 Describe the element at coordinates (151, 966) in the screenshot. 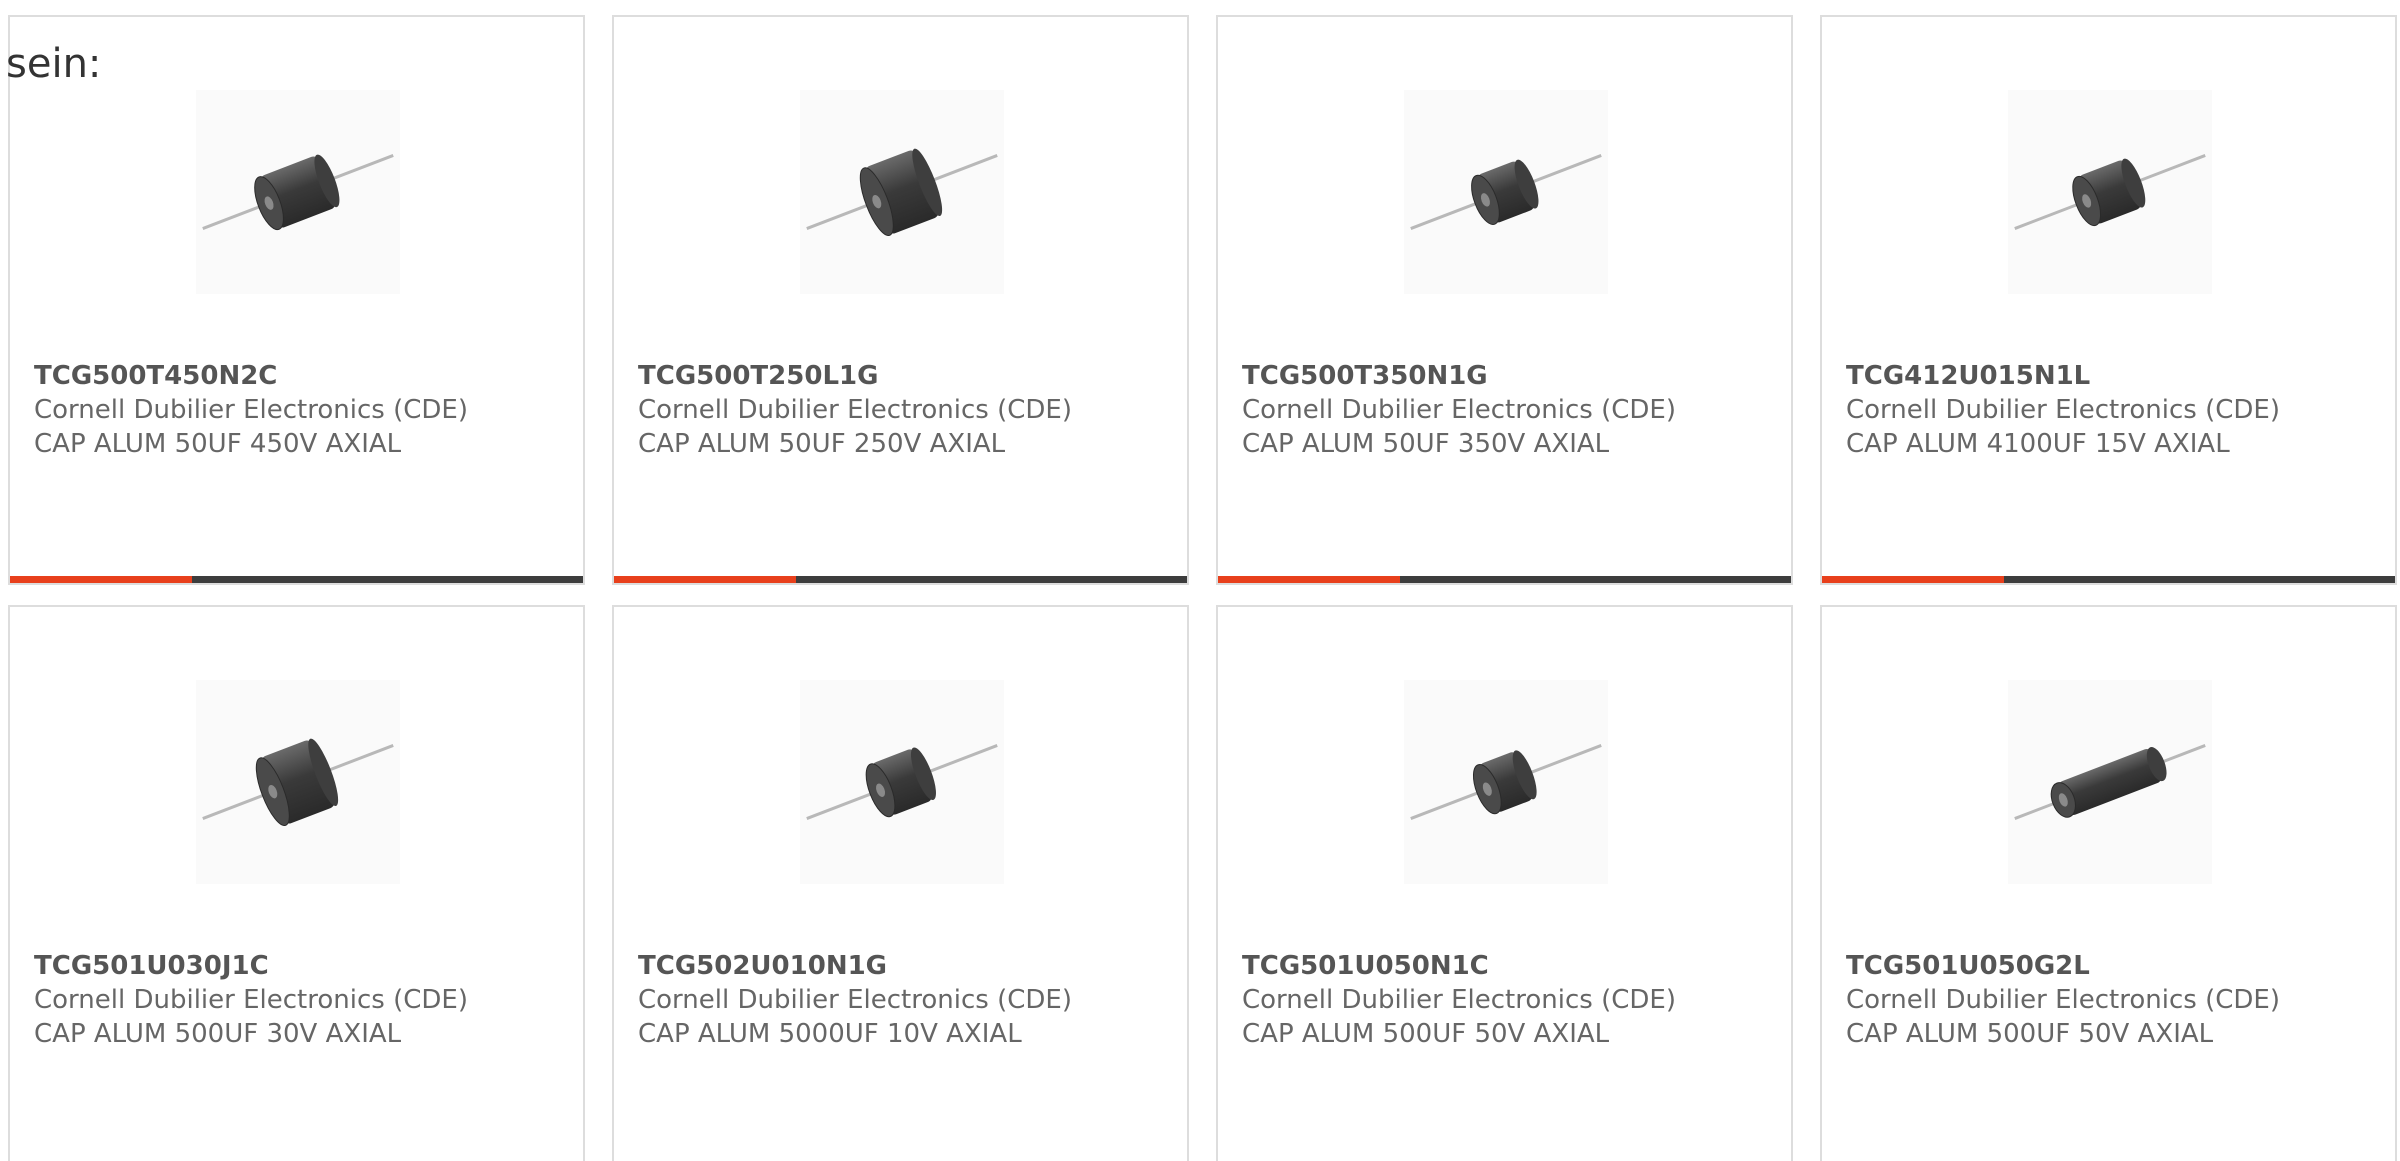

I see `part-number: TCG501U030J1C` at that location.